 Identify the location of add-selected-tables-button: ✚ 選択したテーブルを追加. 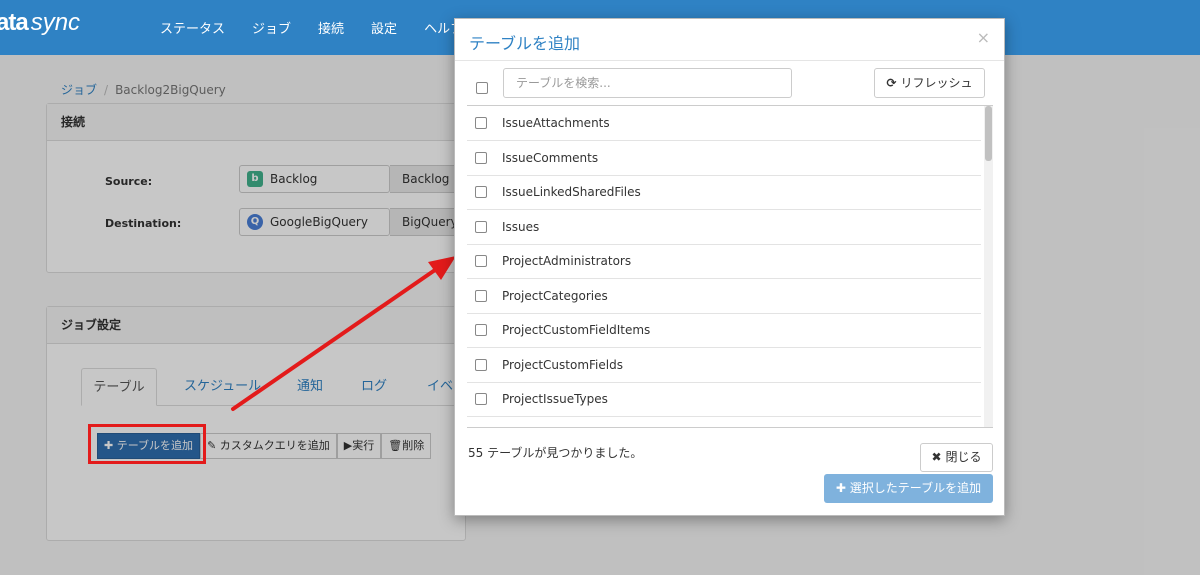
(908, 488).